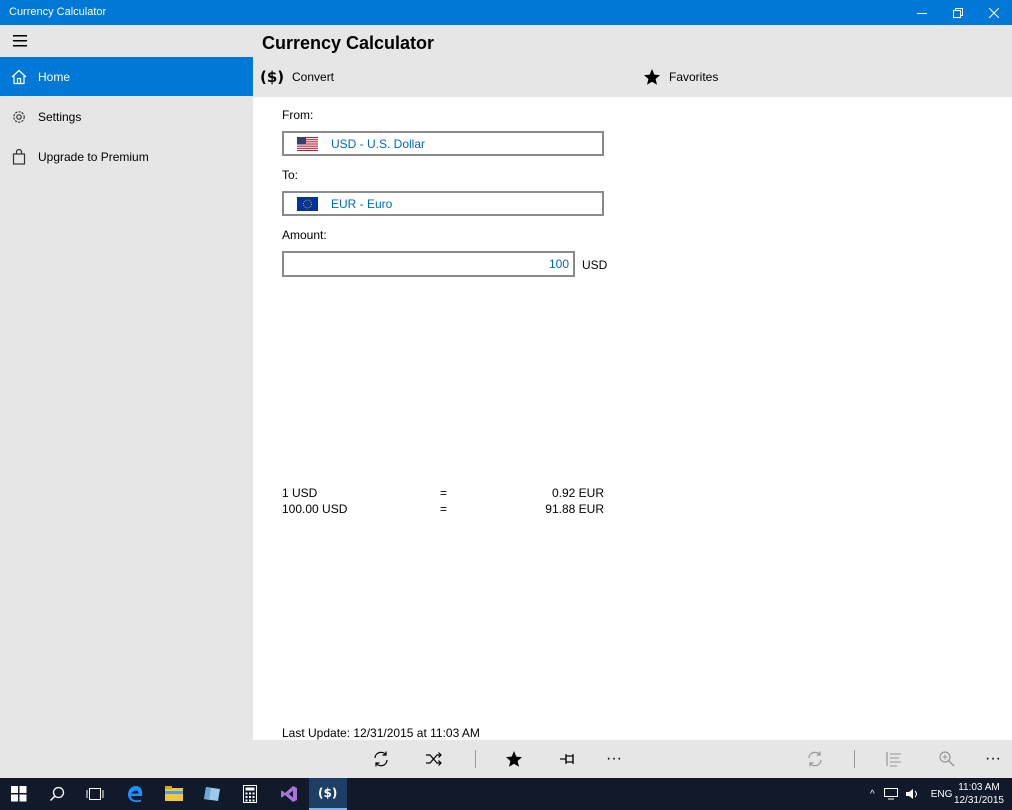 The height and width of the screenshot is (810, 1012). I want to click on from-currency-value: USD - U.S. Dollar, so click(378, 143).